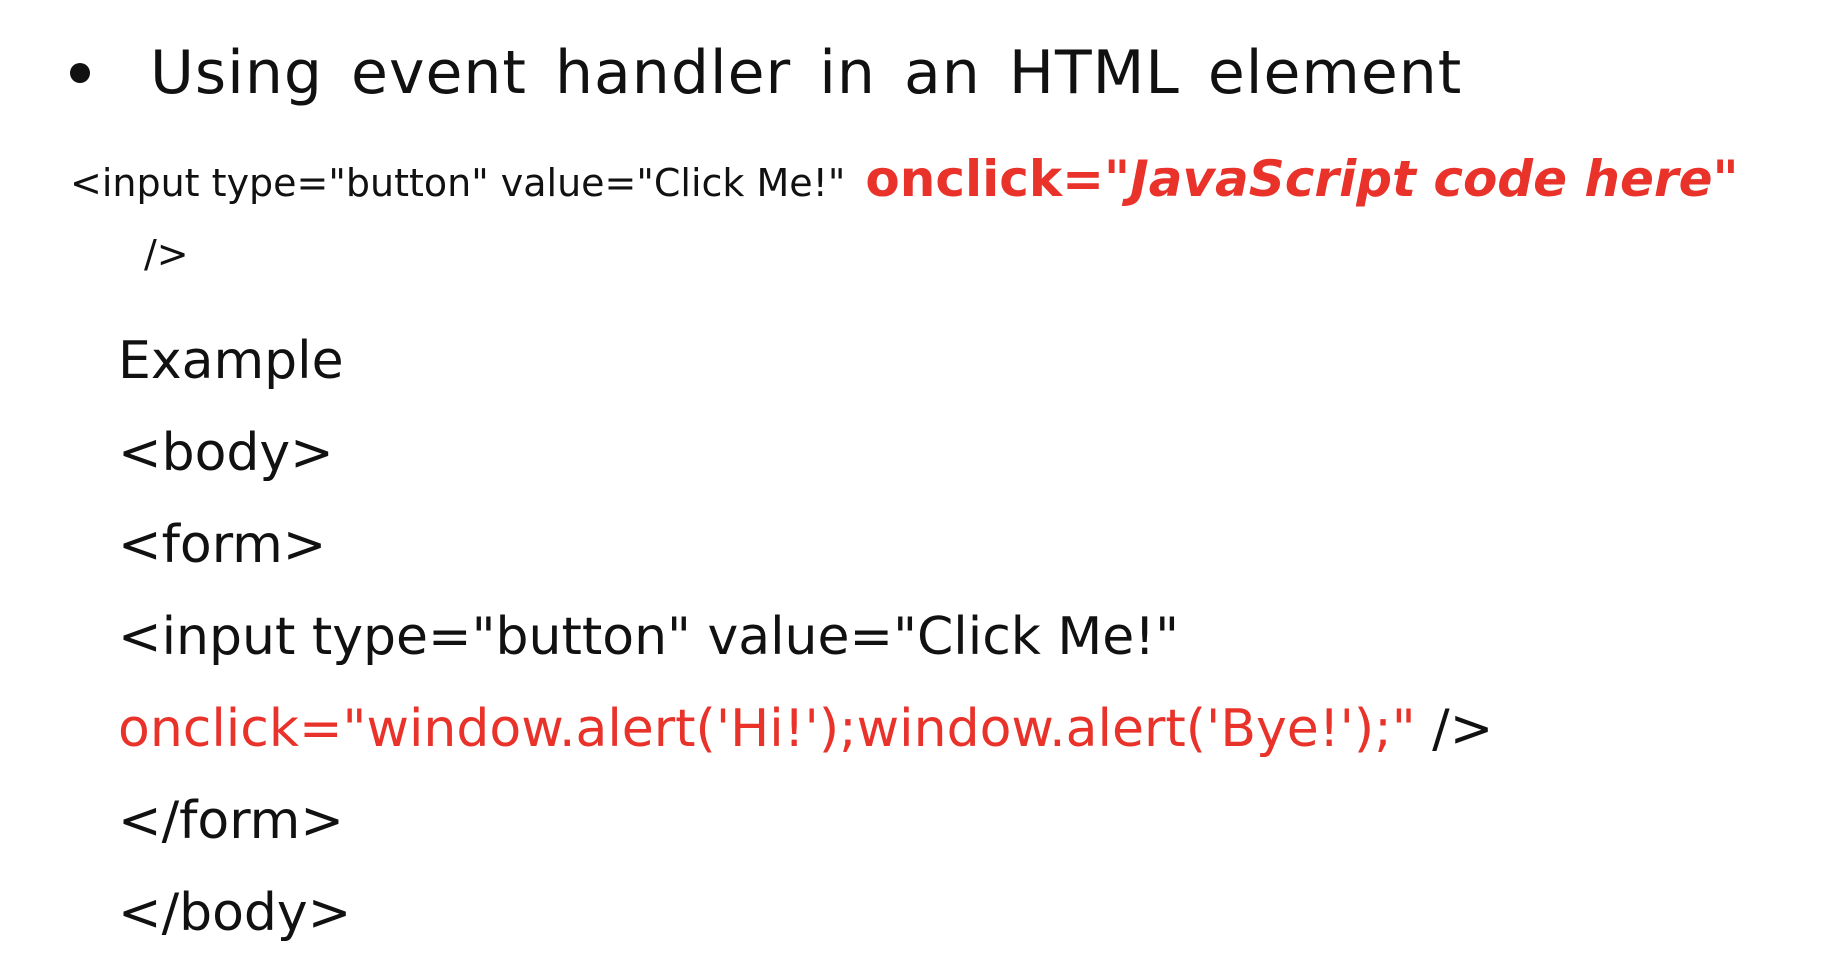 This screenshot has height=974, width=1830. What do you see at coordinates (166, 254) in the screenshot?
I see `syntax-closing: />` at bounding box center [166, 254].